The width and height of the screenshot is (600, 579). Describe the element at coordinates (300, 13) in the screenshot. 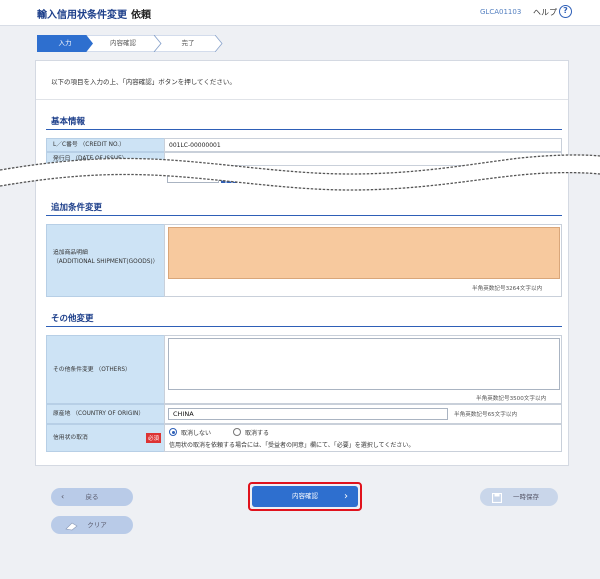

I see `page-header: 輸入信用状条件変更 依頼 GLCA01103 ヘルプ ?` at that location.